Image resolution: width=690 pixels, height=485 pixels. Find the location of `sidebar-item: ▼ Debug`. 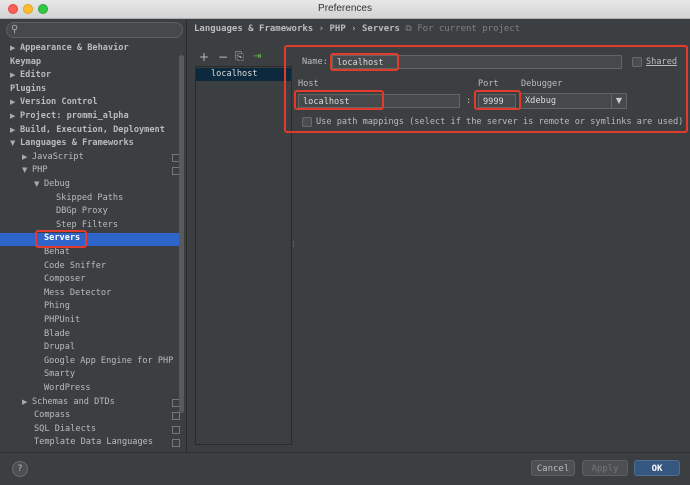

sidebar-item: ▼ Debug is located at coordinates (52, 184).